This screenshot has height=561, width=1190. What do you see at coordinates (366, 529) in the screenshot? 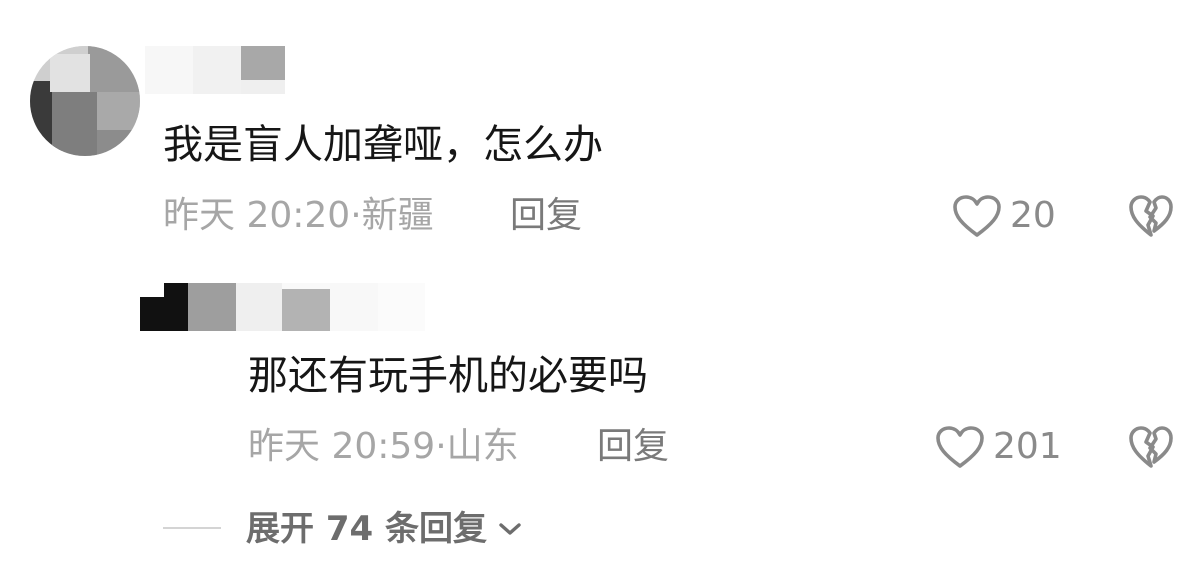
I see `expand-replies-label: 展开 74 条回复` at bounding box center [366, 529].